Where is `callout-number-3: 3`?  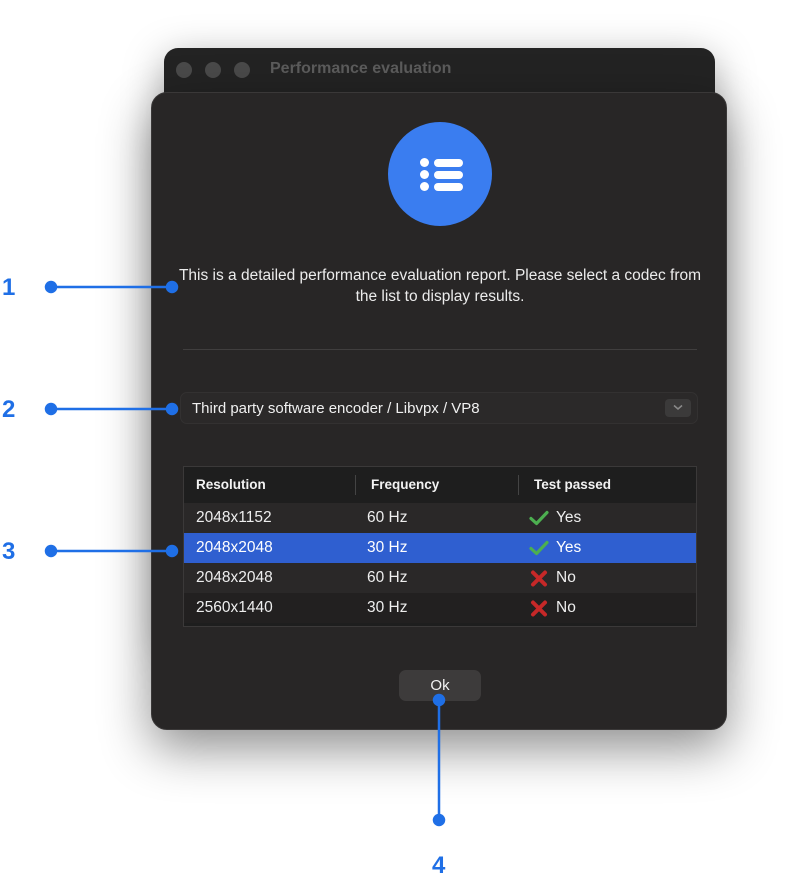
callout-number-3: 3 is located at coordinates (9, 551).